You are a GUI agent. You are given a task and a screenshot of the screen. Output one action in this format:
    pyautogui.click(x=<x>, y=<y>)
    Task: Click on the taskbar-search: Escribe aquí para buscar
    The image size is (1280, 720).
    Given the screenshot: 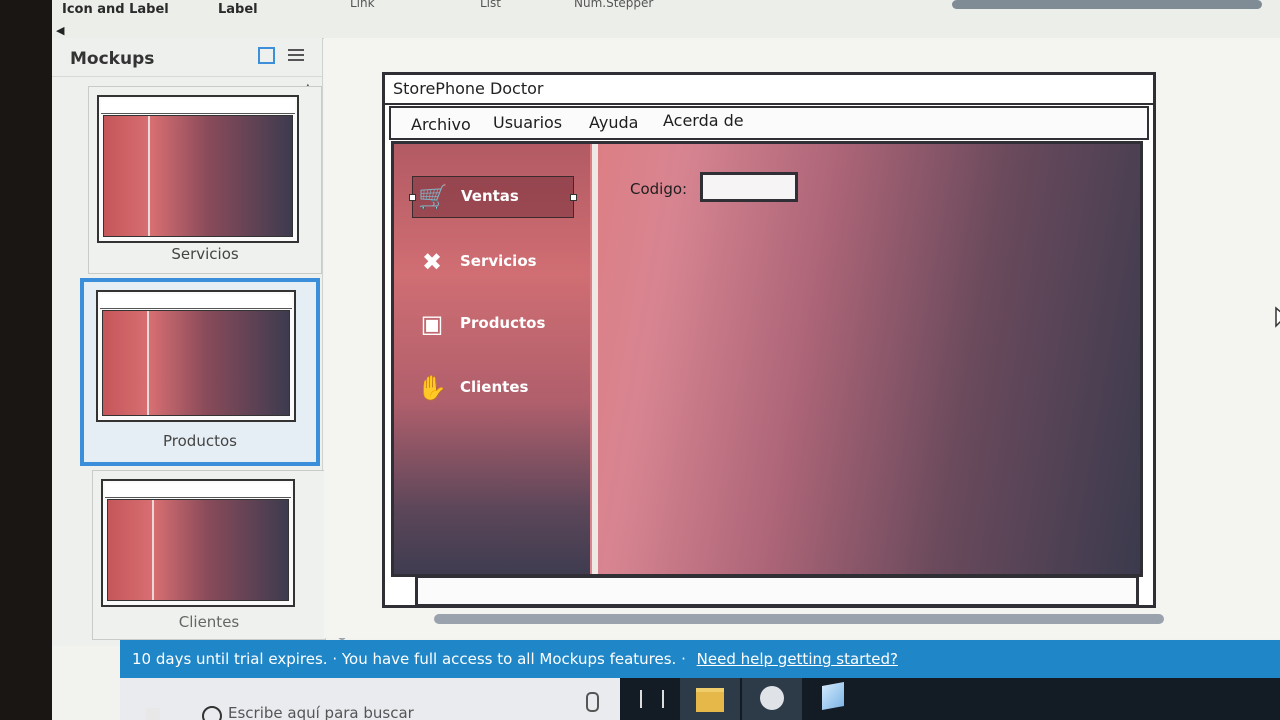 What is the action you would take?
    pyautogui.click(x=370, y=699)
    